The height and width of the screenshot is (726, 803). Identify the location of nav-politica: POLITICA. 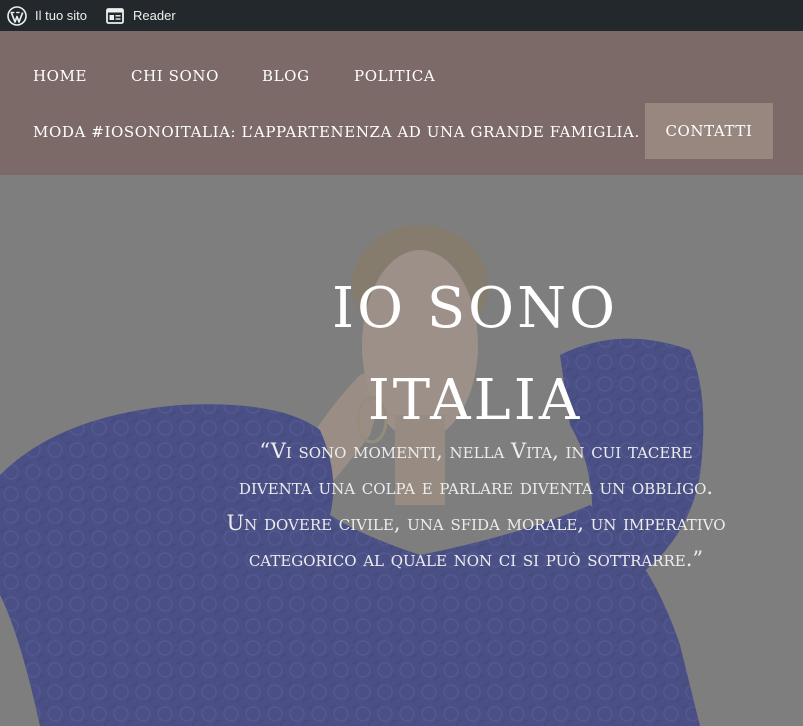
(394, 76).